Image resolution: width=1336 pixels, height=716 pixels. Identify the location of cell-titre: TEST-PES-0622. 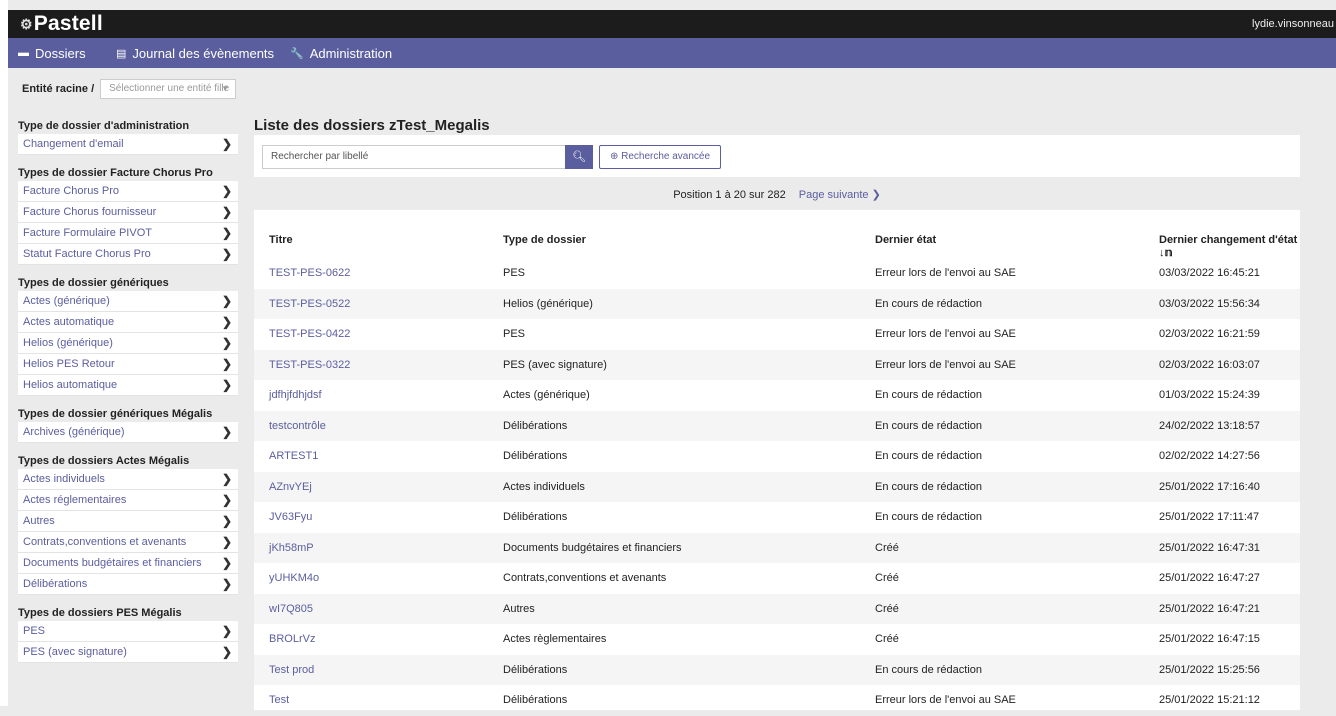
(309, 273).